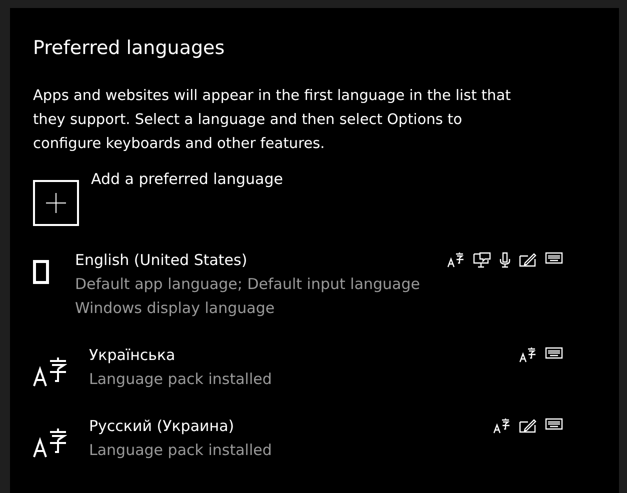 This screenshot has width=627, height=493. I want to click on section-title: Preferred languages, so click(129, 48).